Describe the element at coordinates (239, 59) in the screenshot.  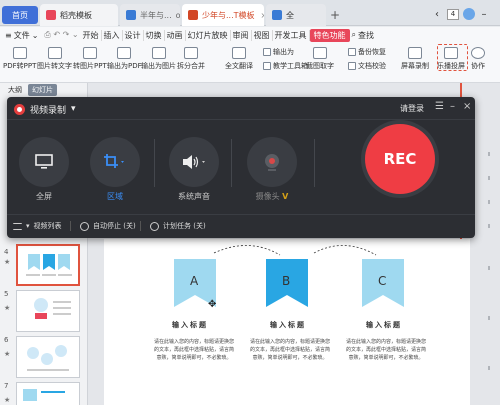
I see `translate-button: 全文翻译` at that location.